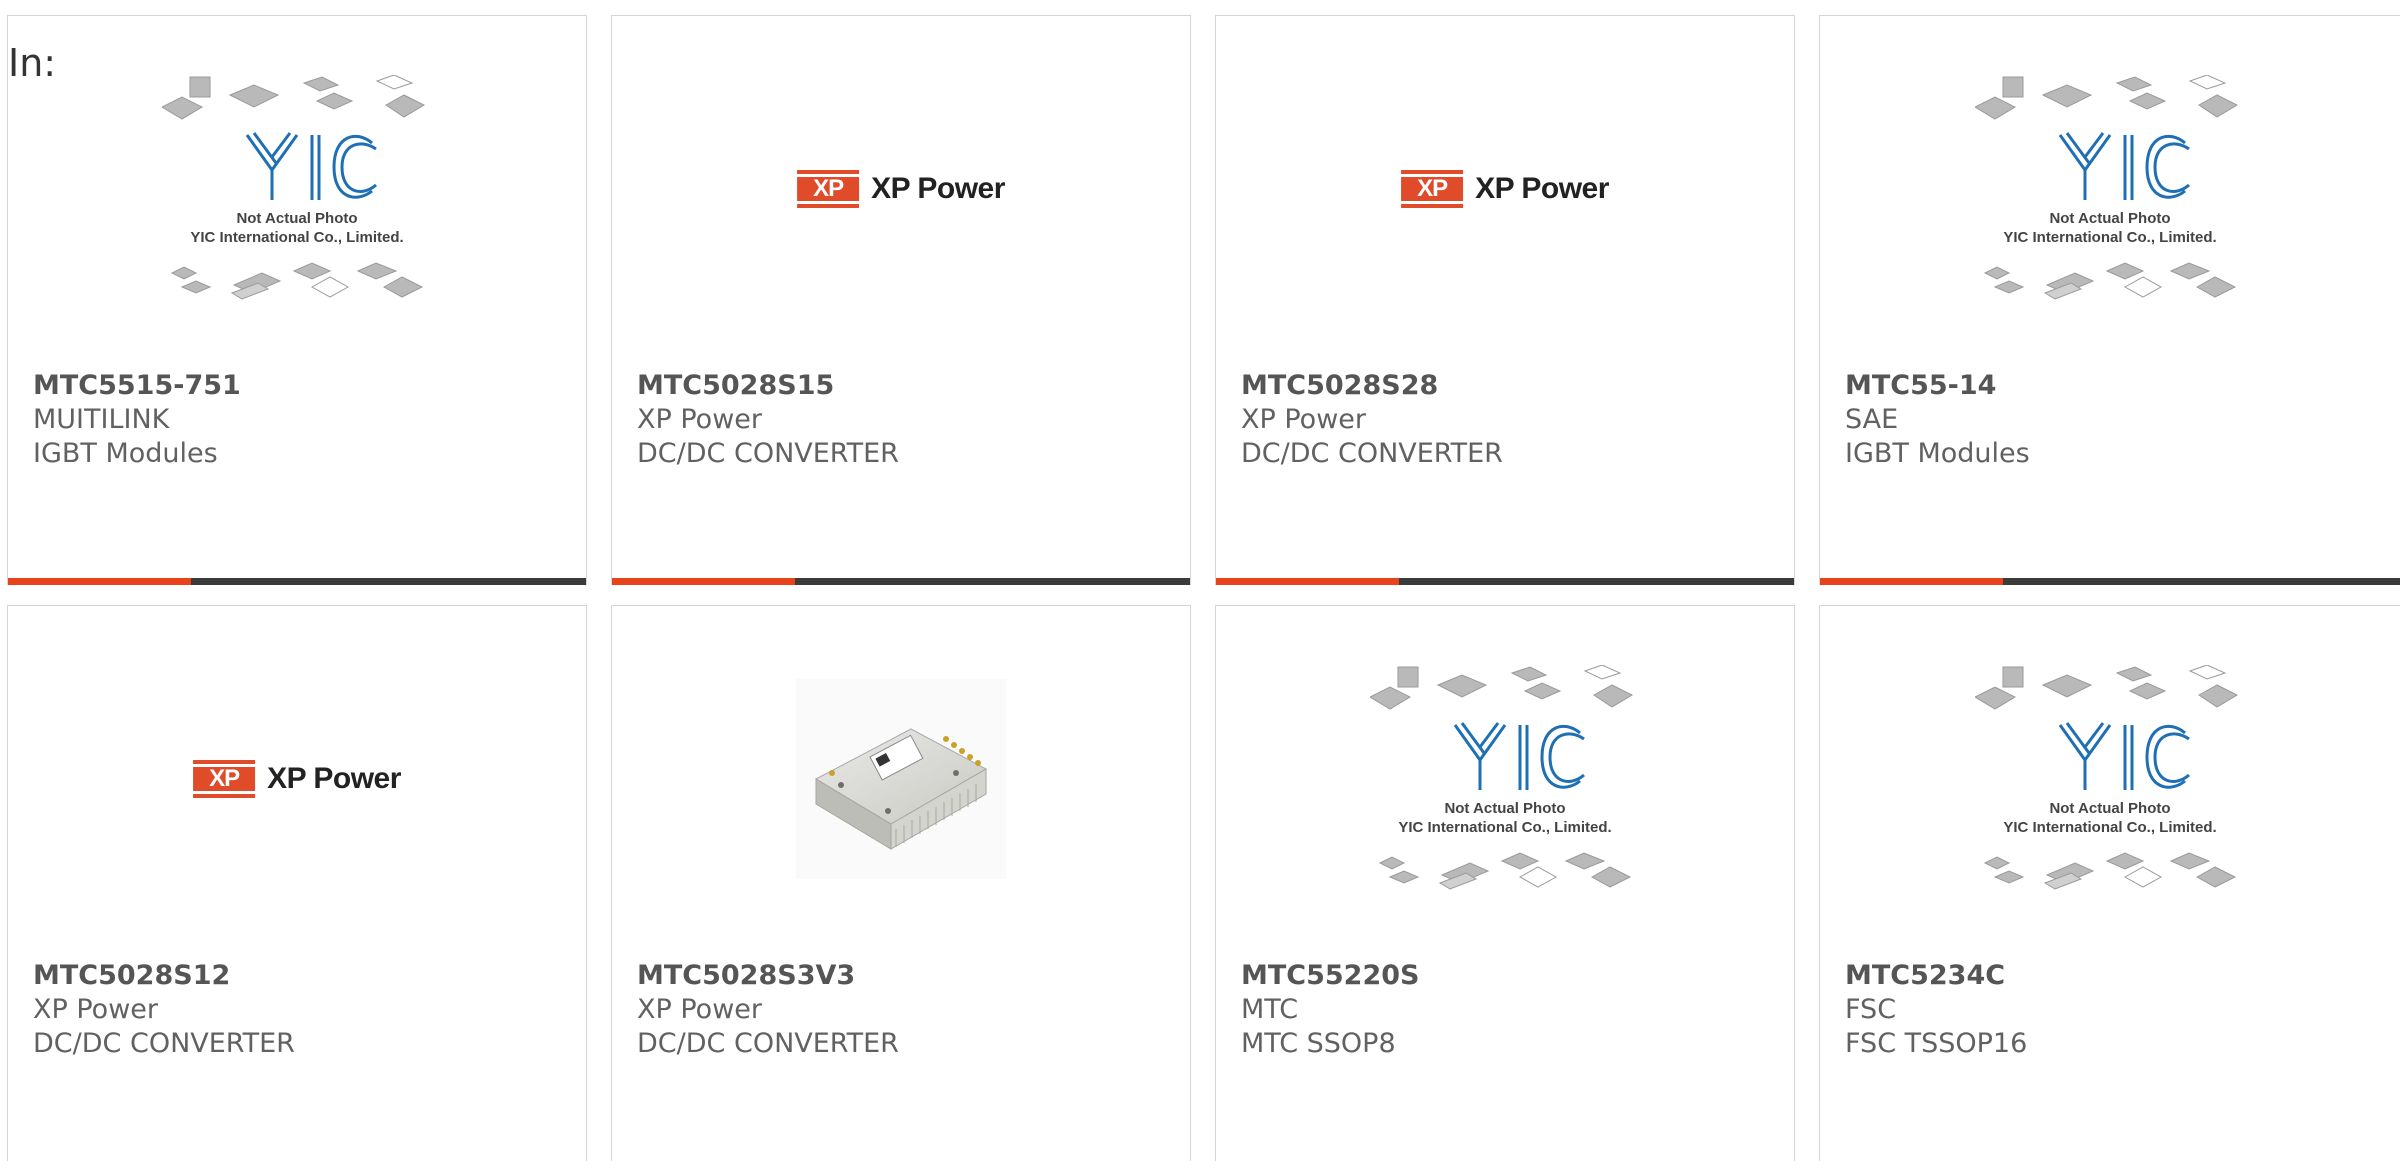 The height and width of the screenshot is (1161, 2400). I want to click on manufacturer-label: SAE, so click(1872, 419).